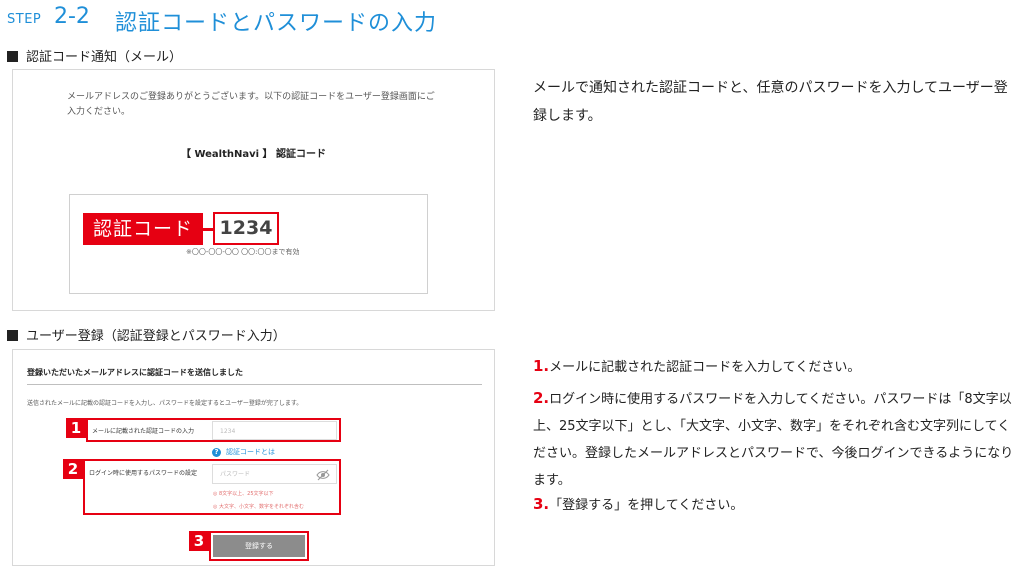  What do you see at coordinates (143, 229) in the screenshot?
I see `code-tag-label: 認証コード` at bounding box center [143, 229].